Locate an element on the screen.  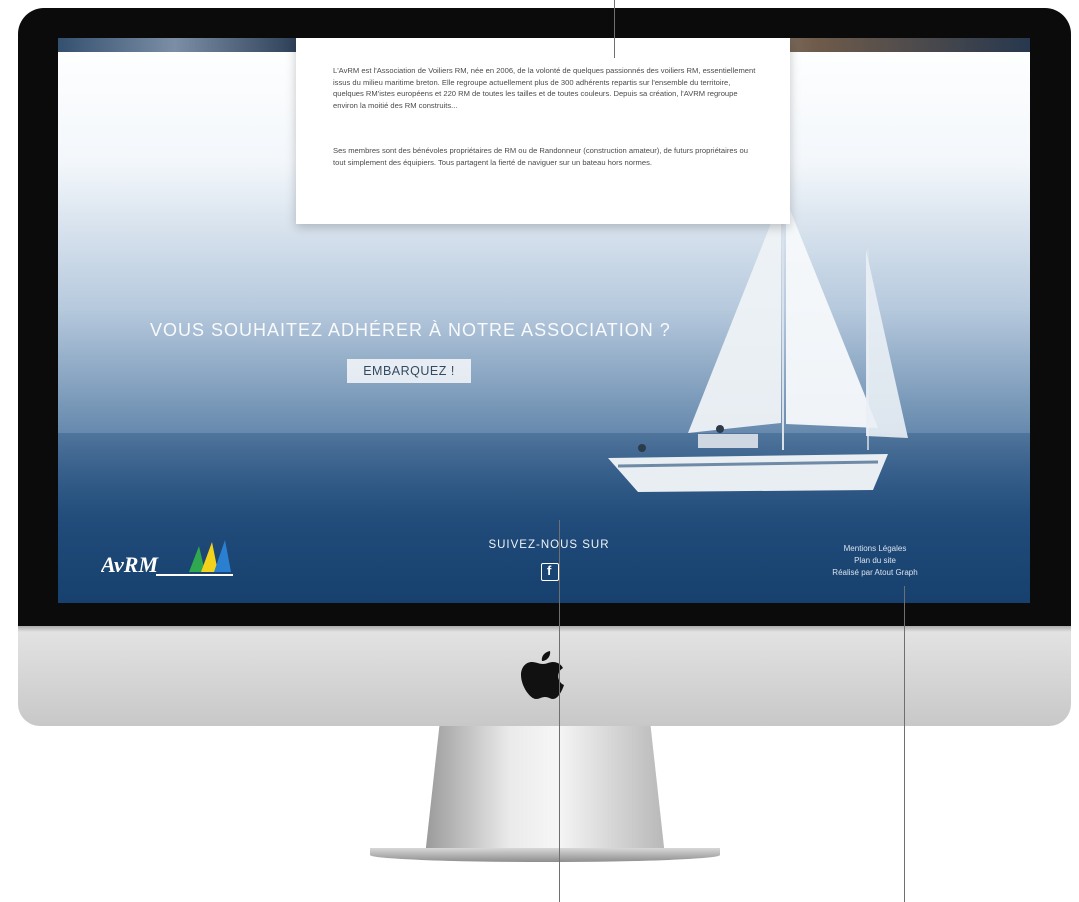
logo-text: AvRM is located at coordinates (130, 564).